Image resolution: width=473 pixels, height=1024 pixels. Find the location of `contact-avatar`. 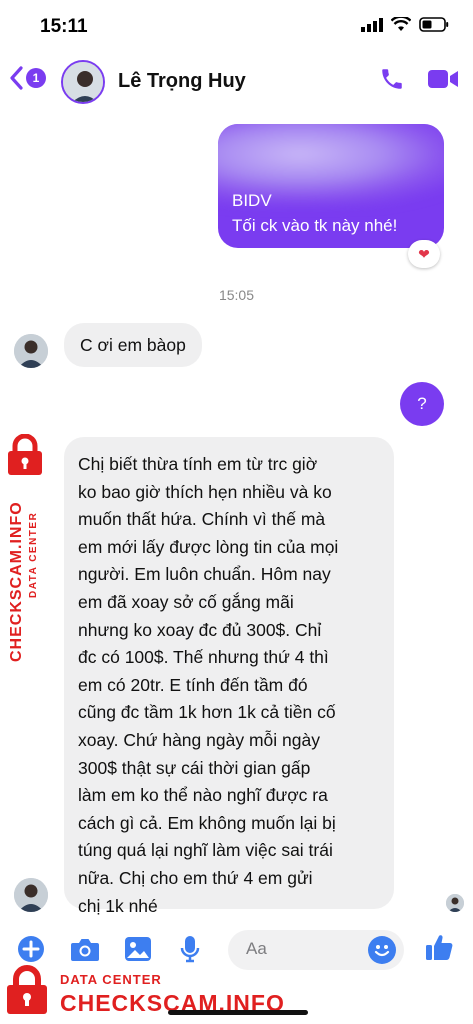

contact-avatar is located at coordinates (83, 82).